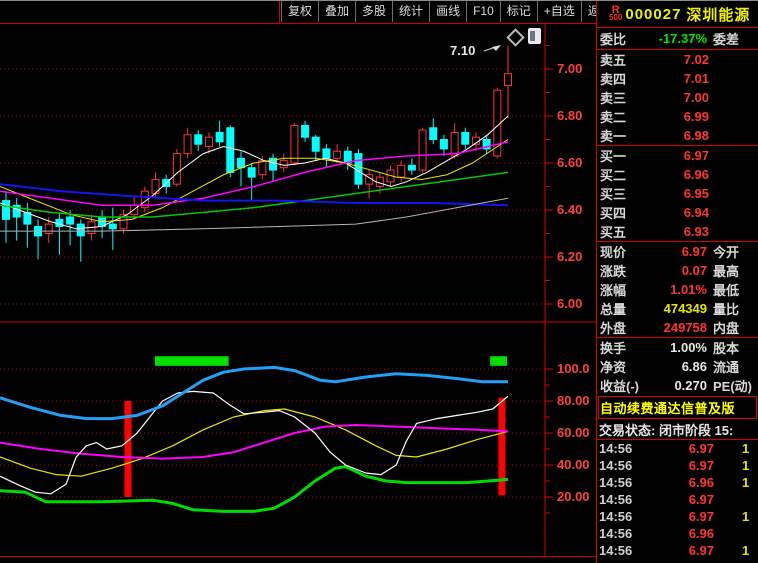  Describe the element at coordinates (685, 308) in the screenshot. I see `volume-value: 474349` at that location.